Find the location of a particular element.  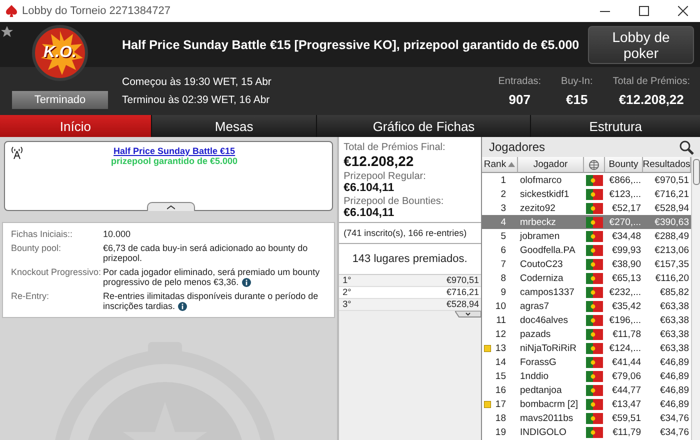

column-header is located at coordinates (594, 165).